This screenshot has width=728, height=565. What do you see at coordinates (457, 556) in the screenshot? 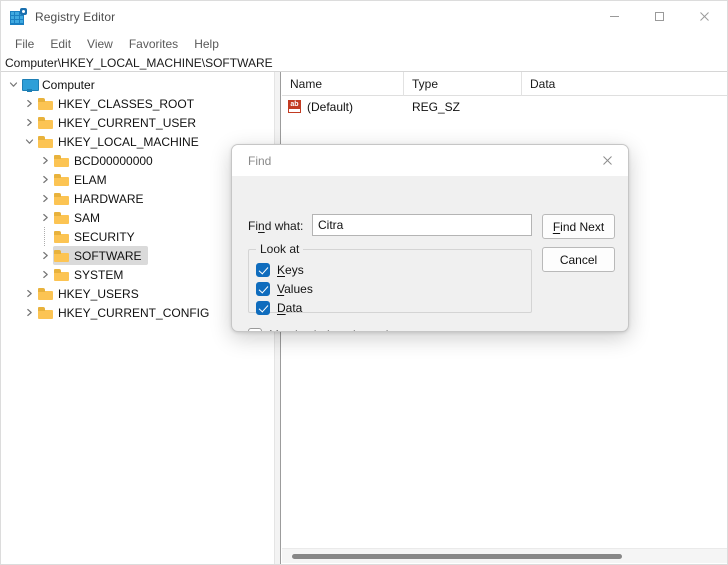
I see `horizontal-scrollbar-thumb` at bounding box center [457, 556].